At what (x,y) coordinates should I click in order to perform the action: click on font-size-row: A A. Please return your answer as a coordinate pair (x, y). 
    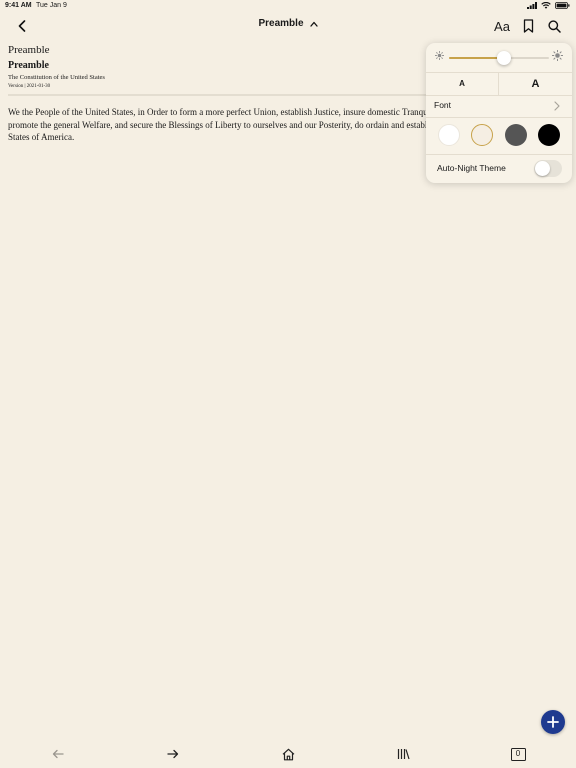
    Looking at the image, I should click on (499, 84).